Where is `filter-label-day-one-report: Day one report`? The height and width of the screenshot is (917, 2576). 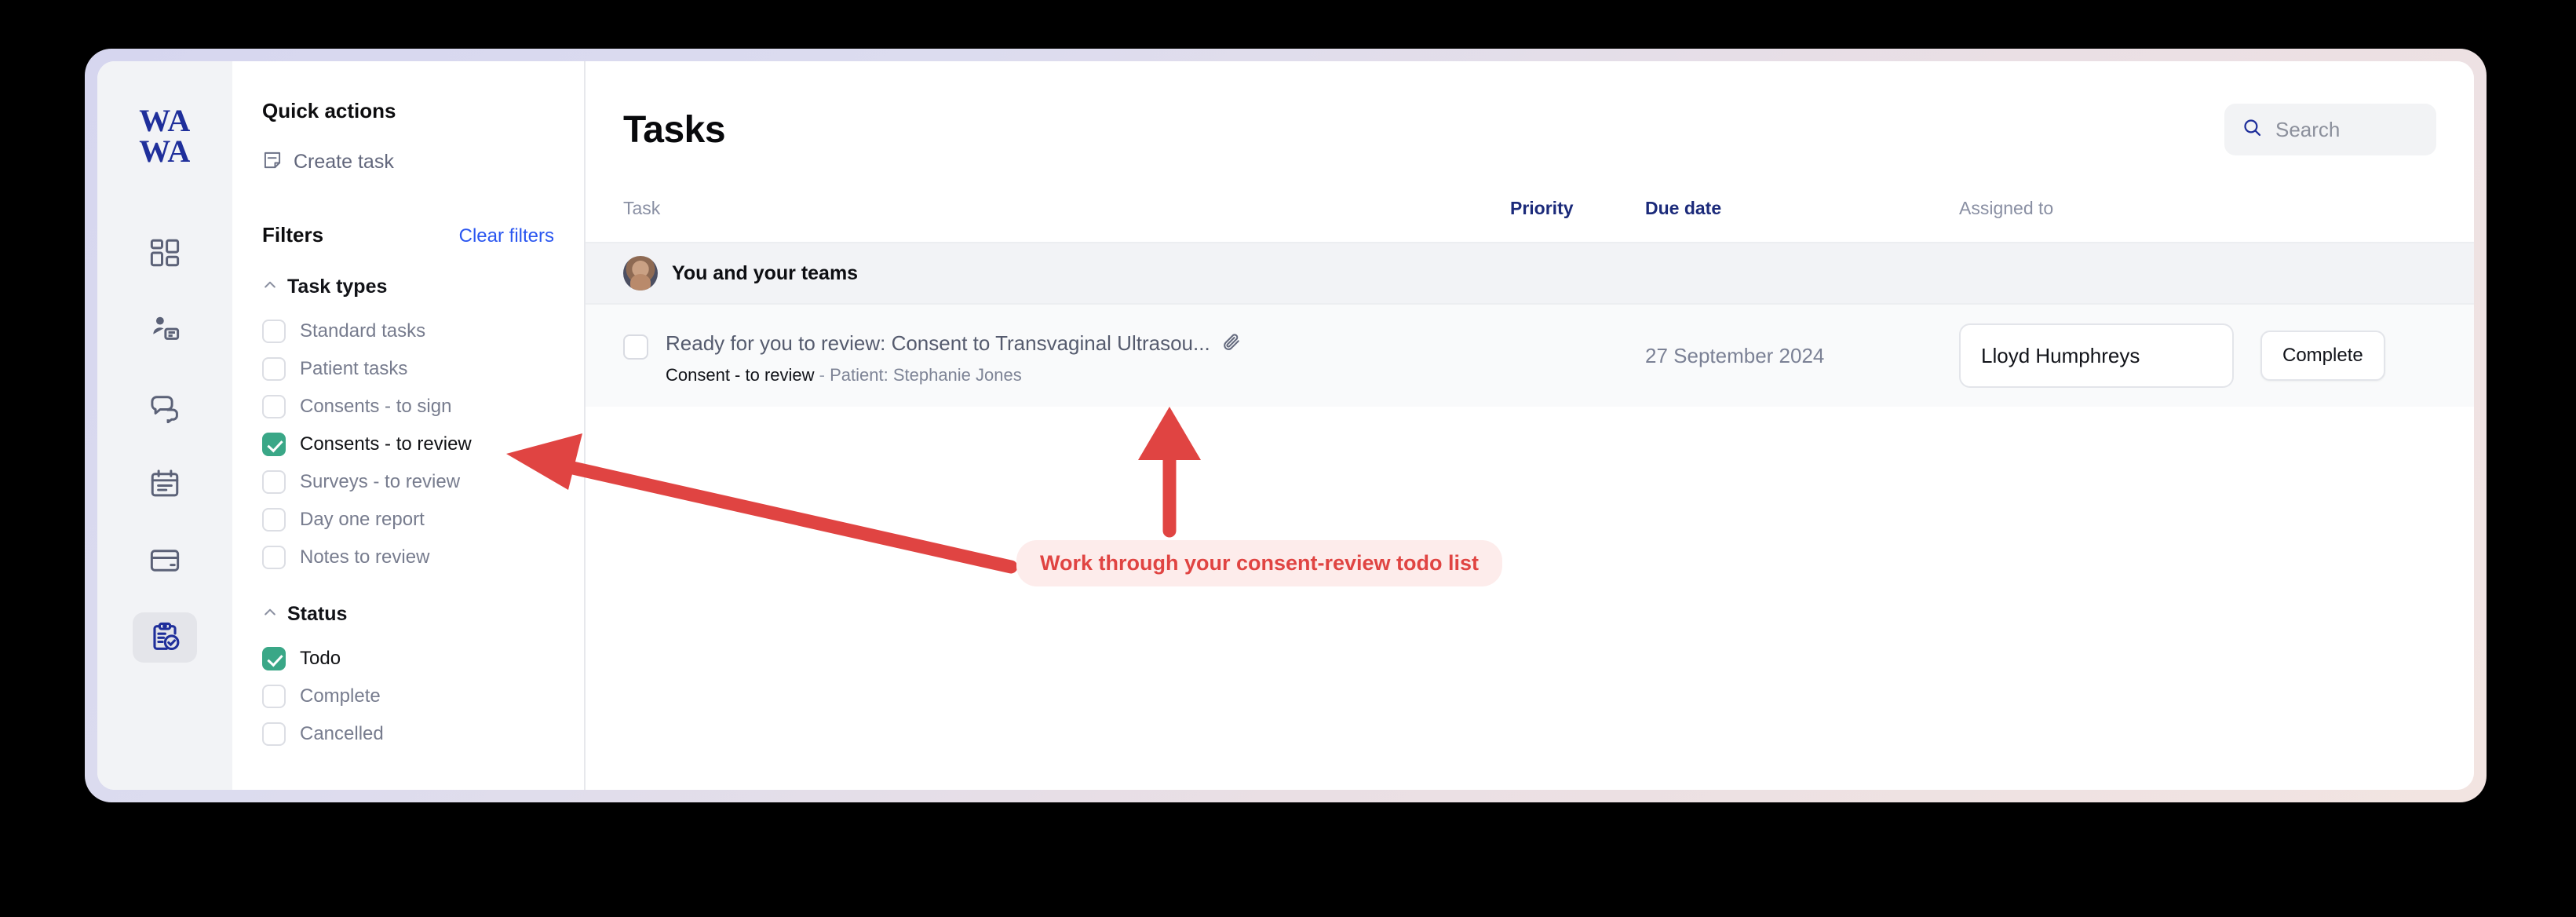
filter-label-day-one-report: Day one report is located at coordinates (362, 519).